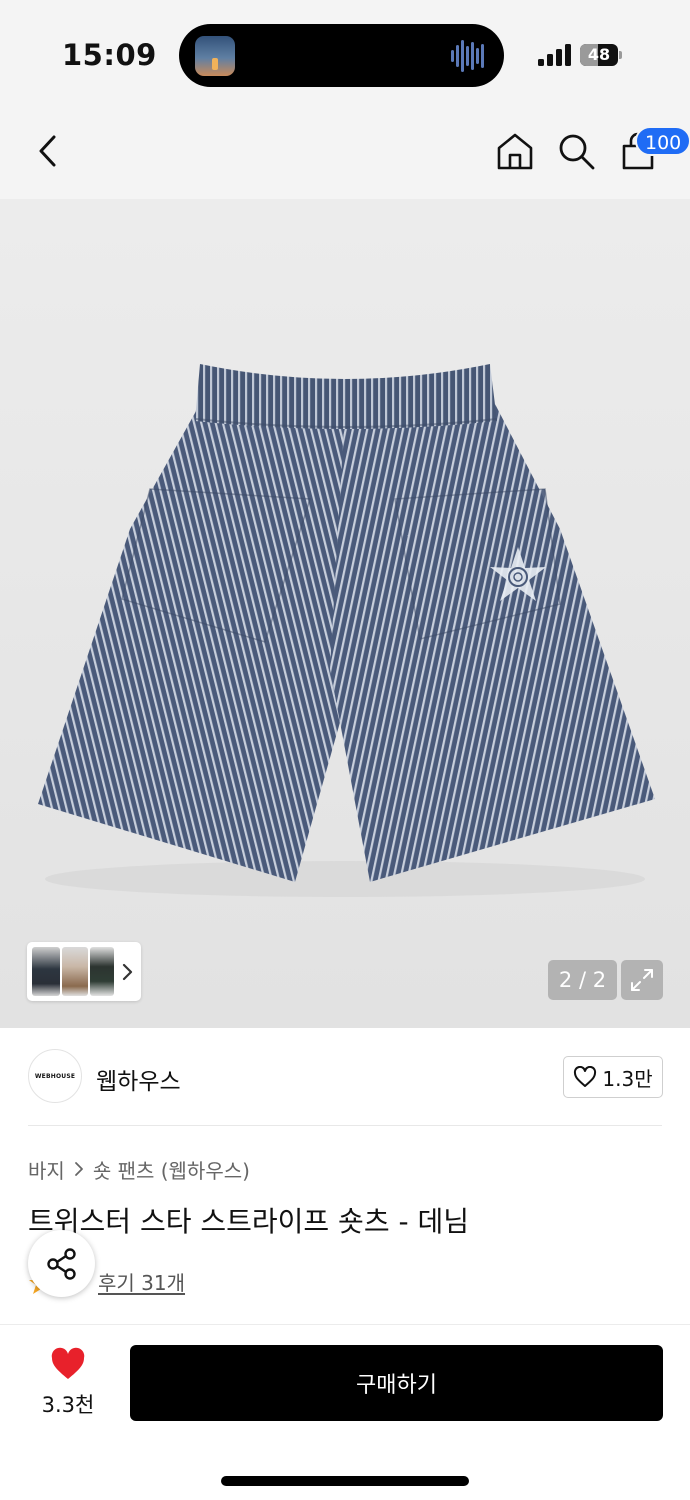 This screenshot has height=1500, width=690. I want to click on review-count-link: 후기 31개, so click(141, 1281).